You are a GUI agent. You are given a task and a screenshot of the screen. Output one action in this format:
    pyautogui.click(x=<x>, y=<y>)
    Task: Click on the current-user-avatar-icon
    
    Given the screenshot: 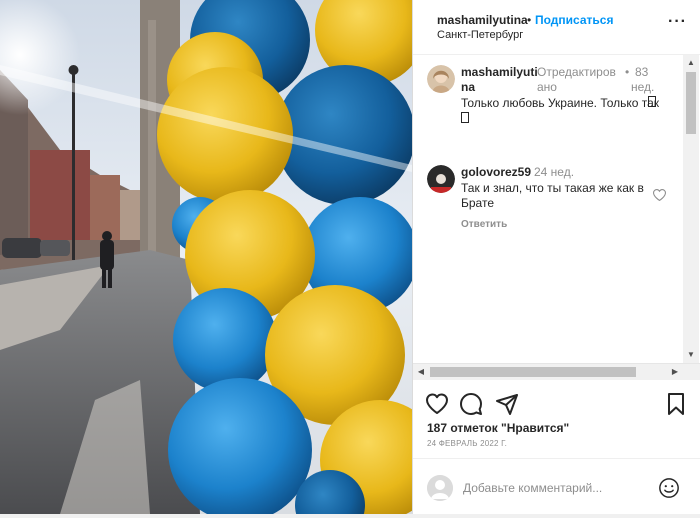 What is the action you would take?
    pyautogui.click(x=440, y=488)
    